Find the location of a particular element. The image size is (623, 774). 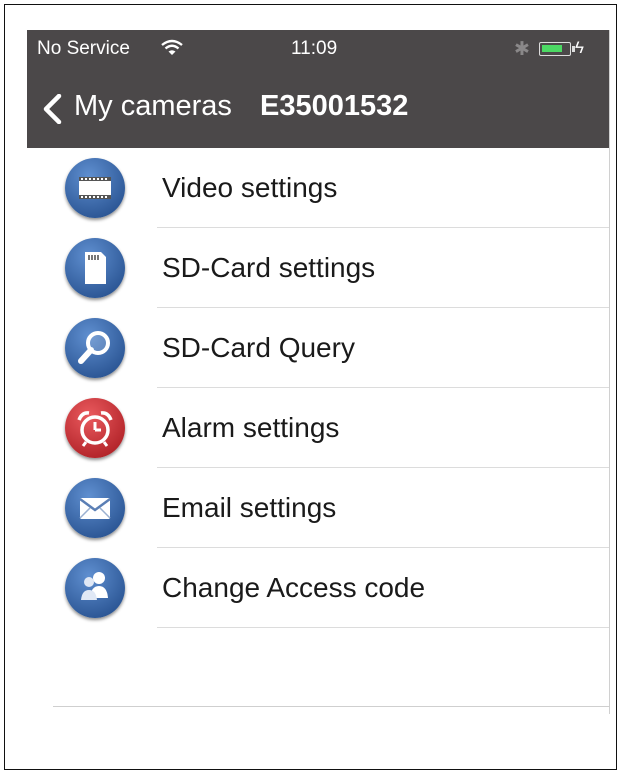

clock-label: 11:09 is located at coordinates (314, 48).